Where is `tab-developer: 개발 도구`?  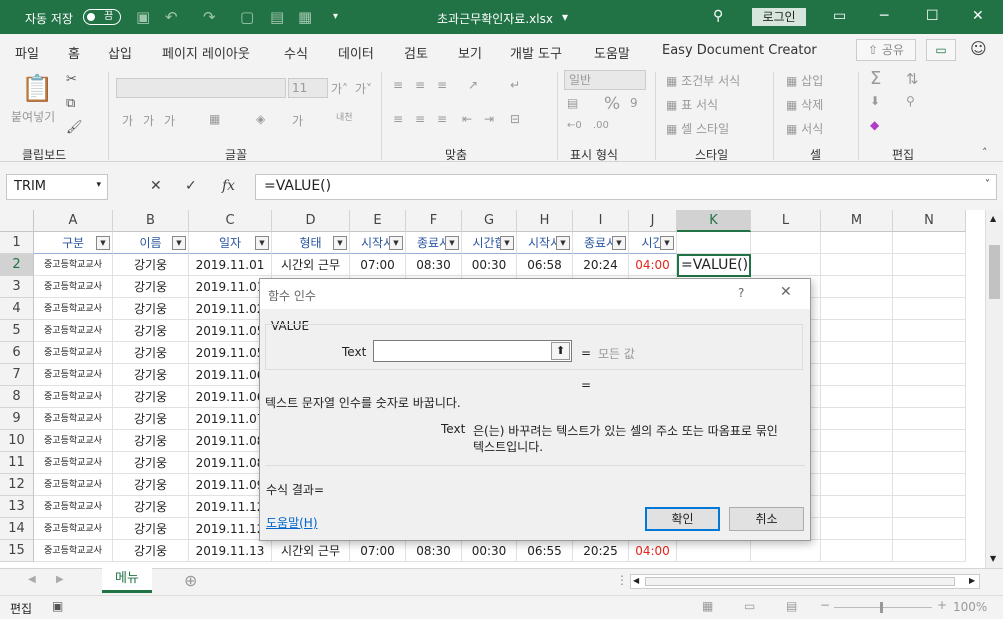
tab-developer: 개발 도구 is located at coordinates (536, 52).